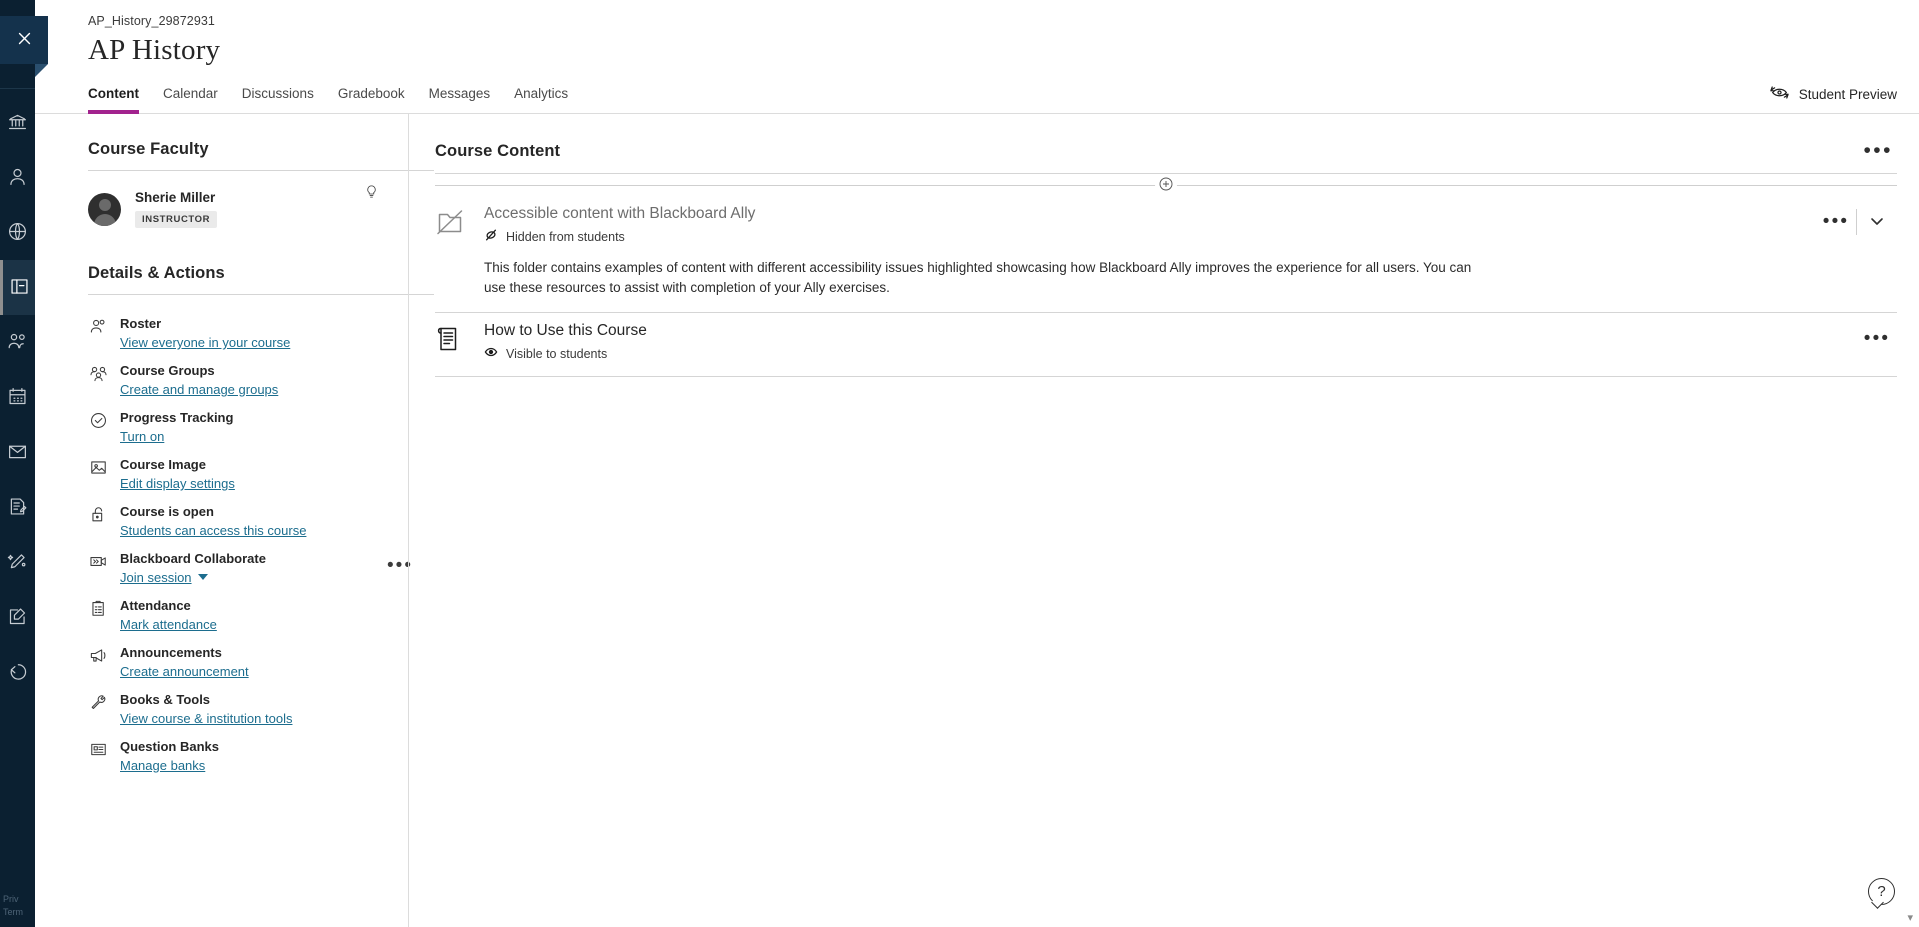  I want to click on details-item-text: Roster View everyone in your course, so click(205, 333).